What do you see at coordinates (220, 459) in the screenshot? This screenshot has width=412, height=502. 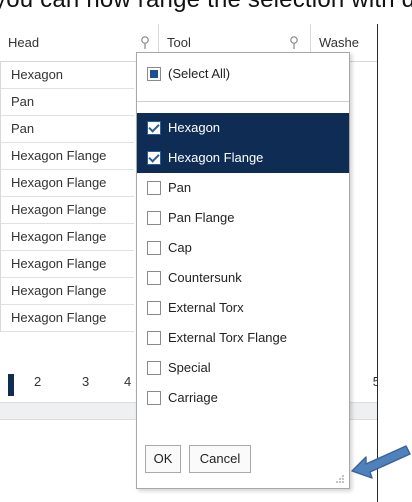 I see `cancel-button: Cancel` at bounding box center [220, 459].